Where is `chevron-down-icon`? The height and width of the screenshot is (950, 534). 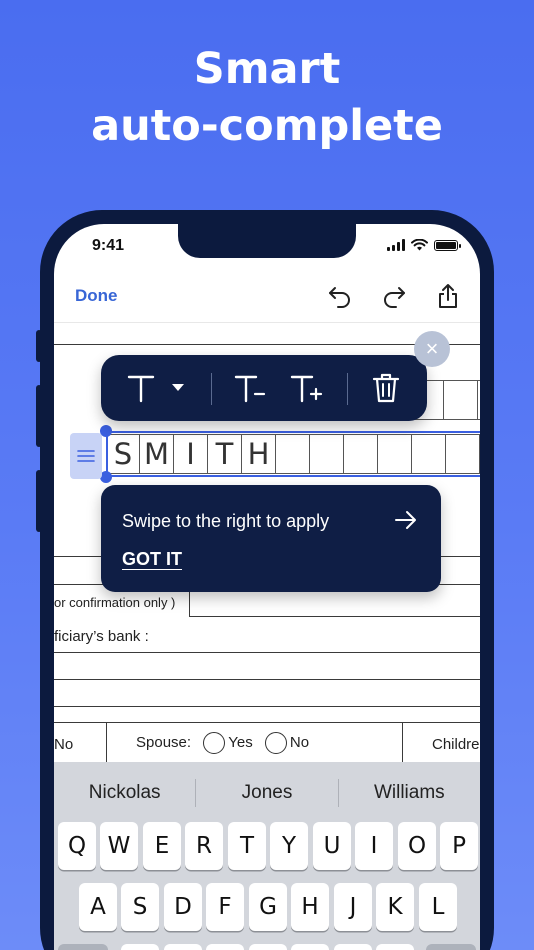 chevron-down-icon is located at coordinates (178, 388).